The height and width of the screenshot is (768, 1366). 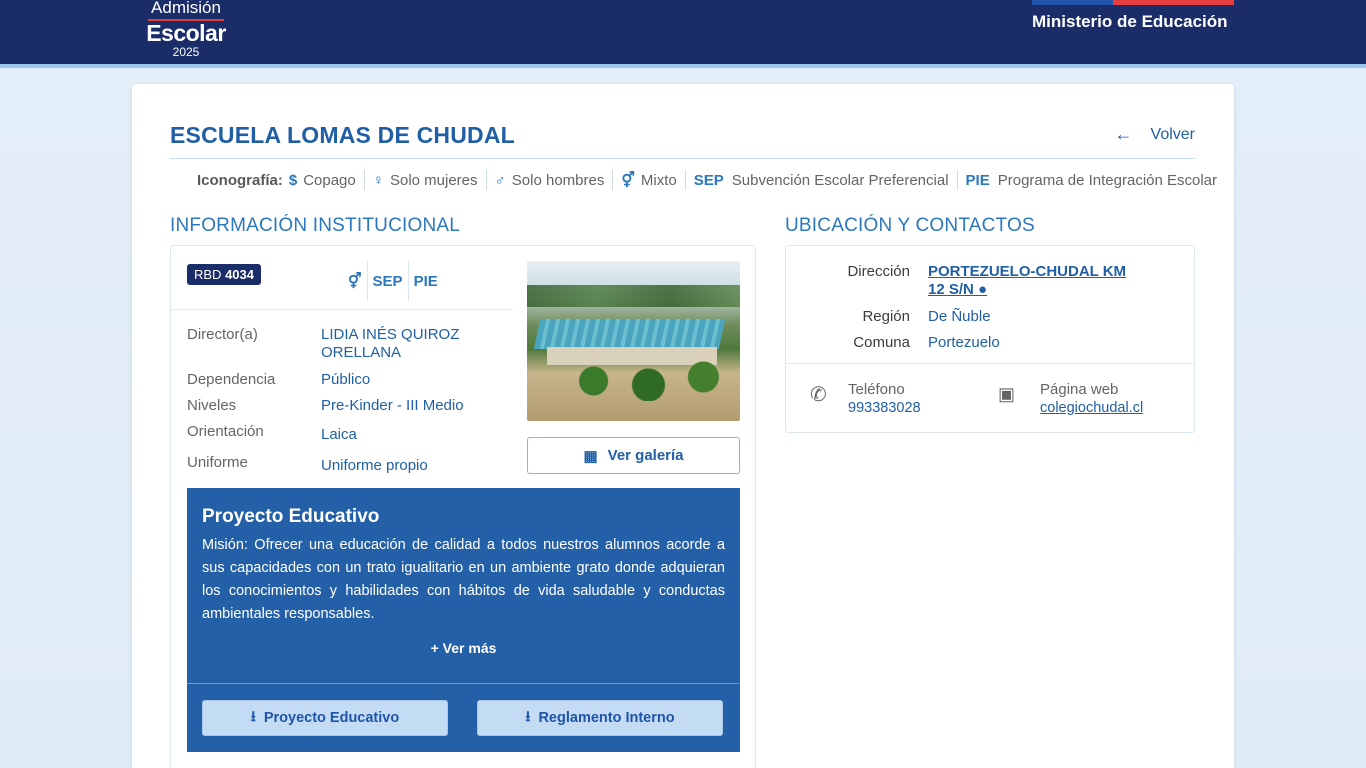 I want to click on logo-line2: Escolar, so click(x=186, y=33).